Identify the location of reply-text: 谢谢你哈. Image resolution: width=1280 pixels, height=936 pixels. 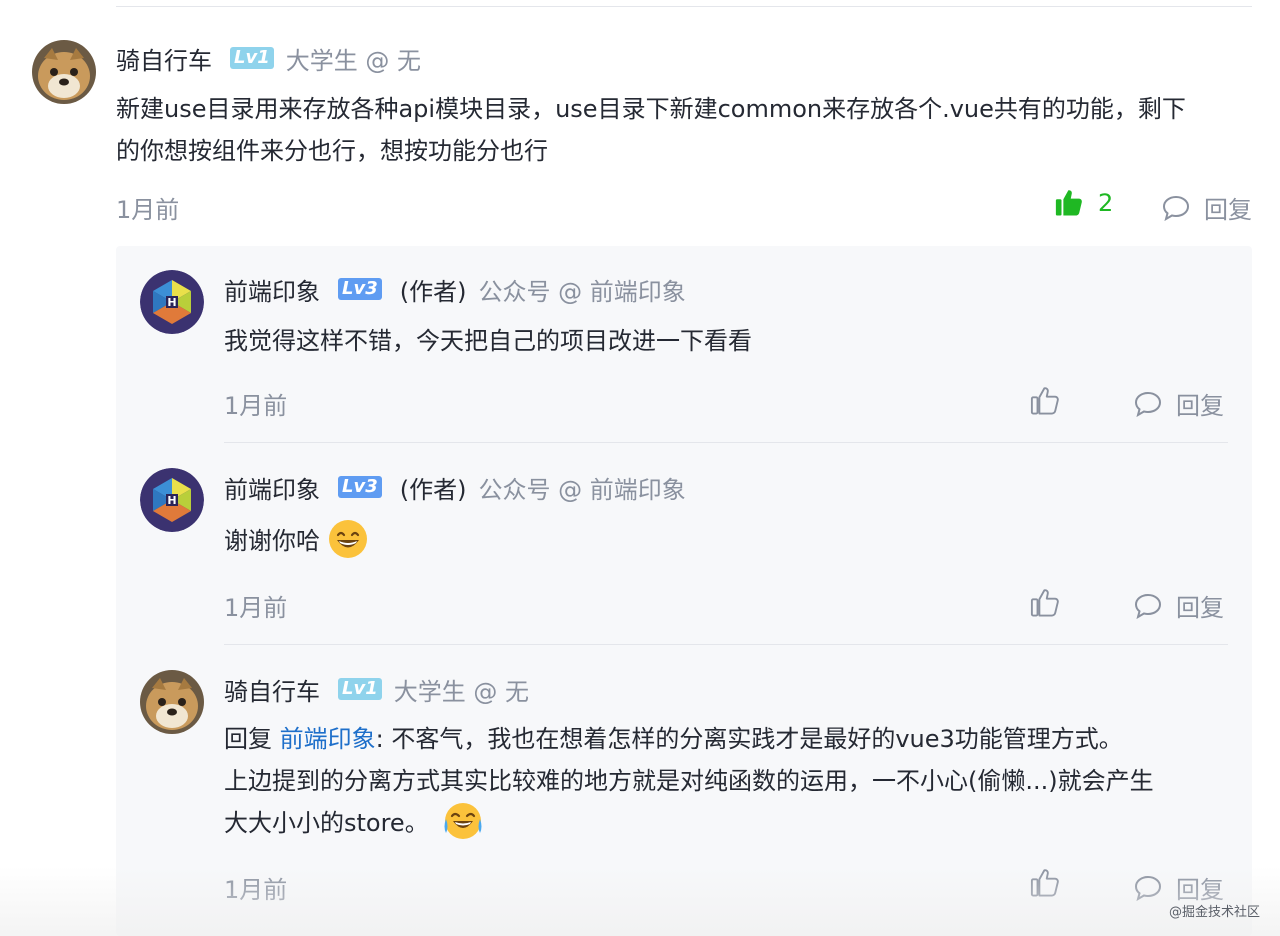
(272, 541).